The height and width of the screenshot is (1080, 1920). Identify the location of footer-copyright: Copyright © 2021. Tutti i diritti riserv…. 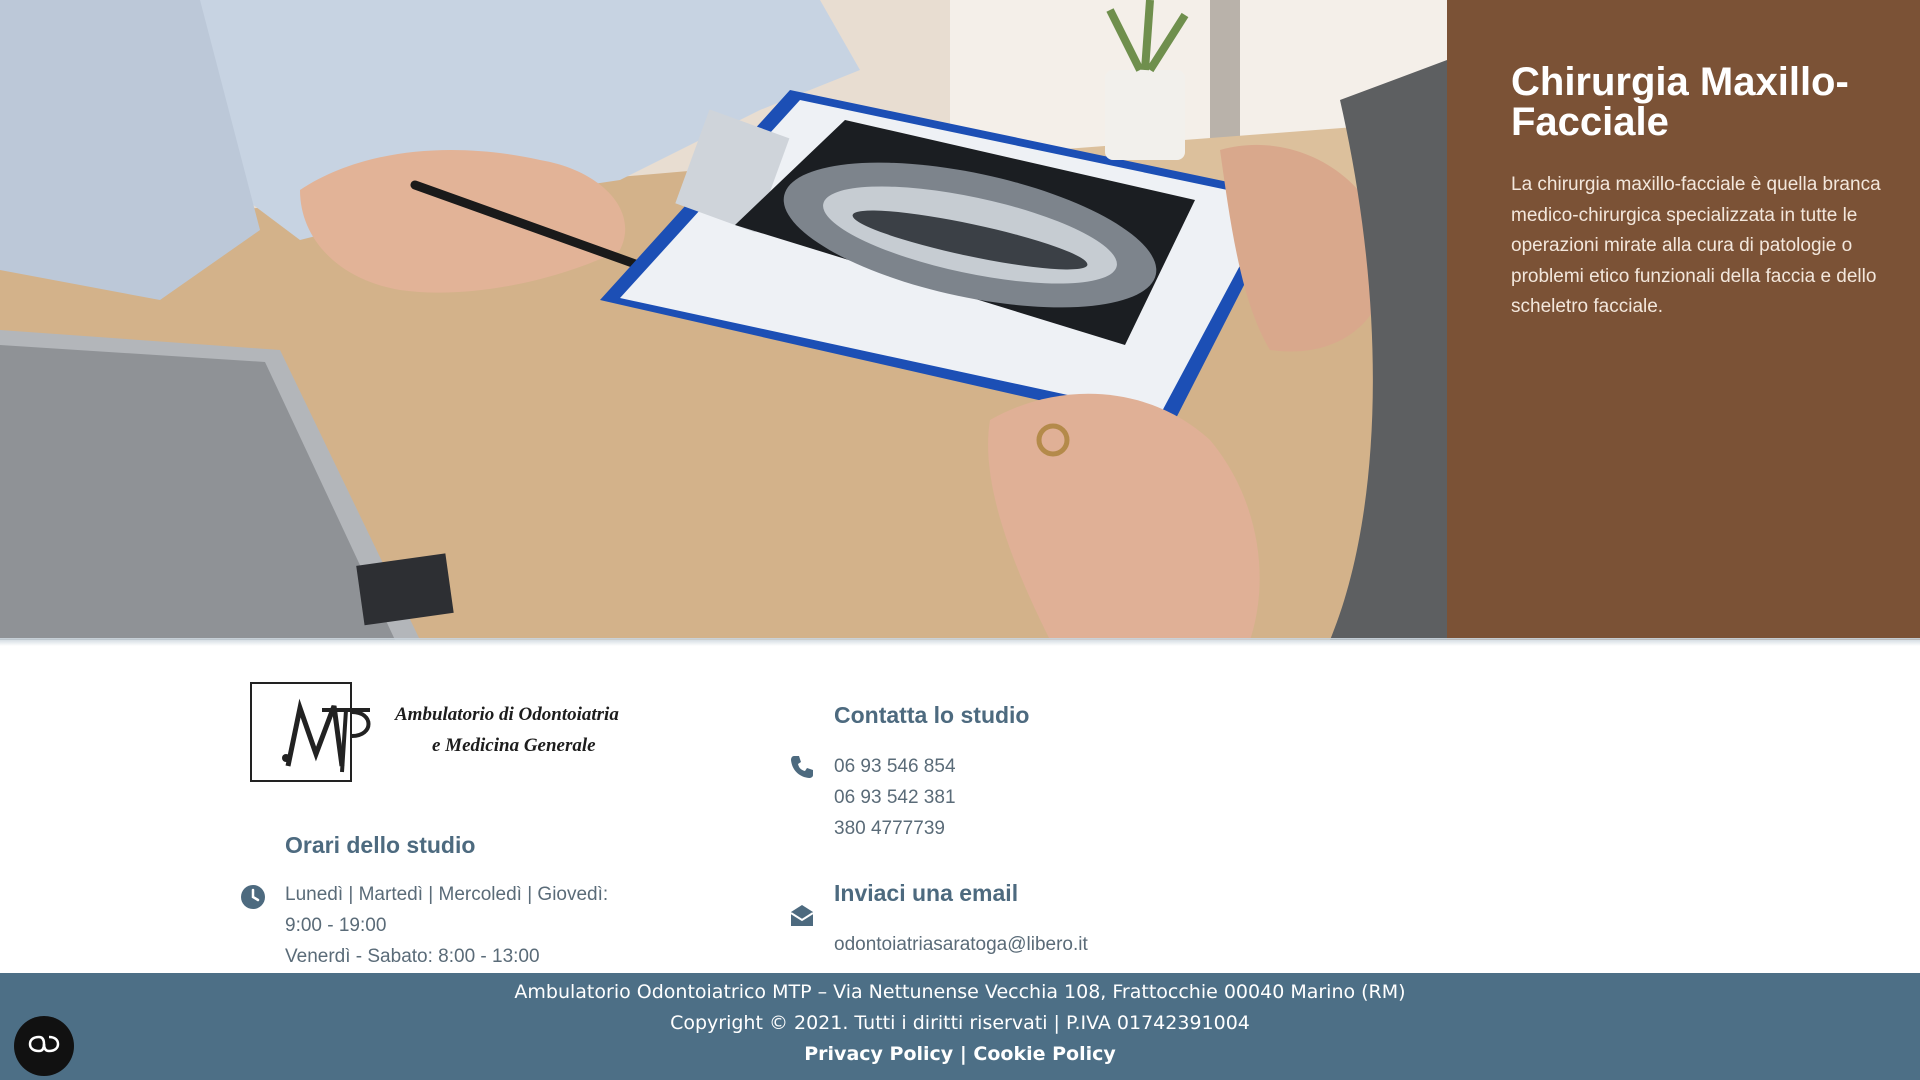
(960, 1023).